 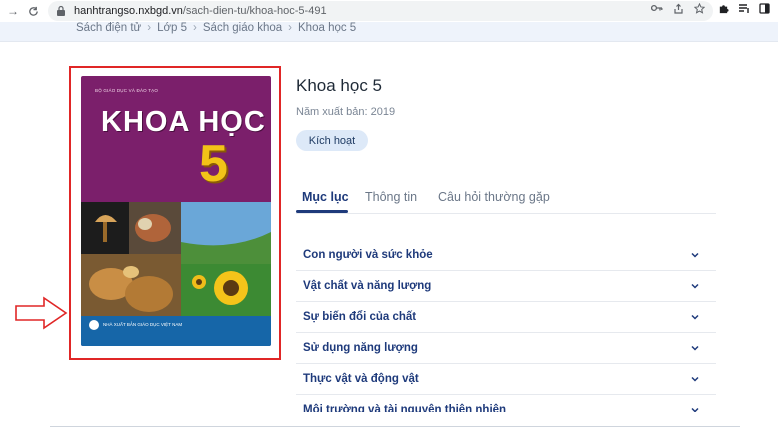 I want to click on toc-item-thuc-vat-va-dong-vat: Thực vật và động vật, so click(x=506, y=379).